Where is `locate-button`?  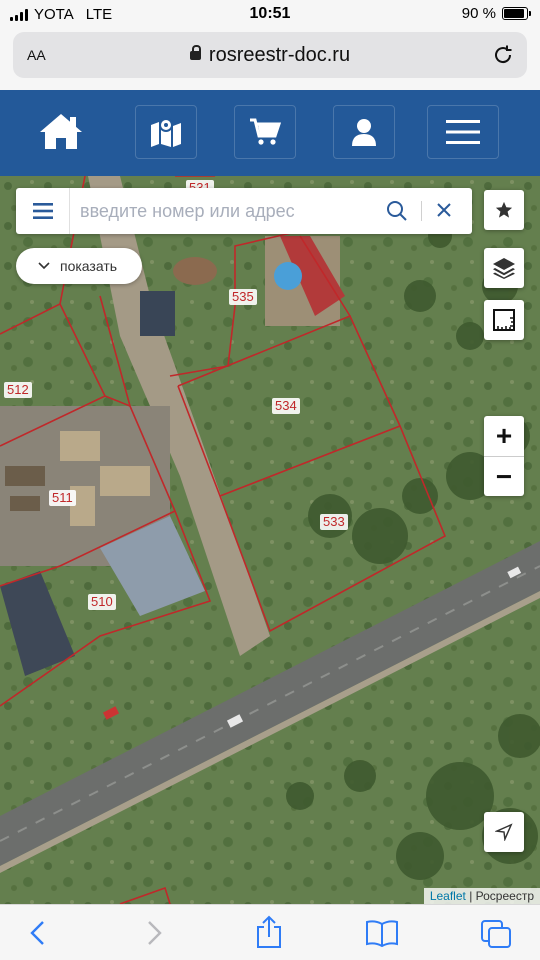
locate-button is located at coordinates (504, 832).